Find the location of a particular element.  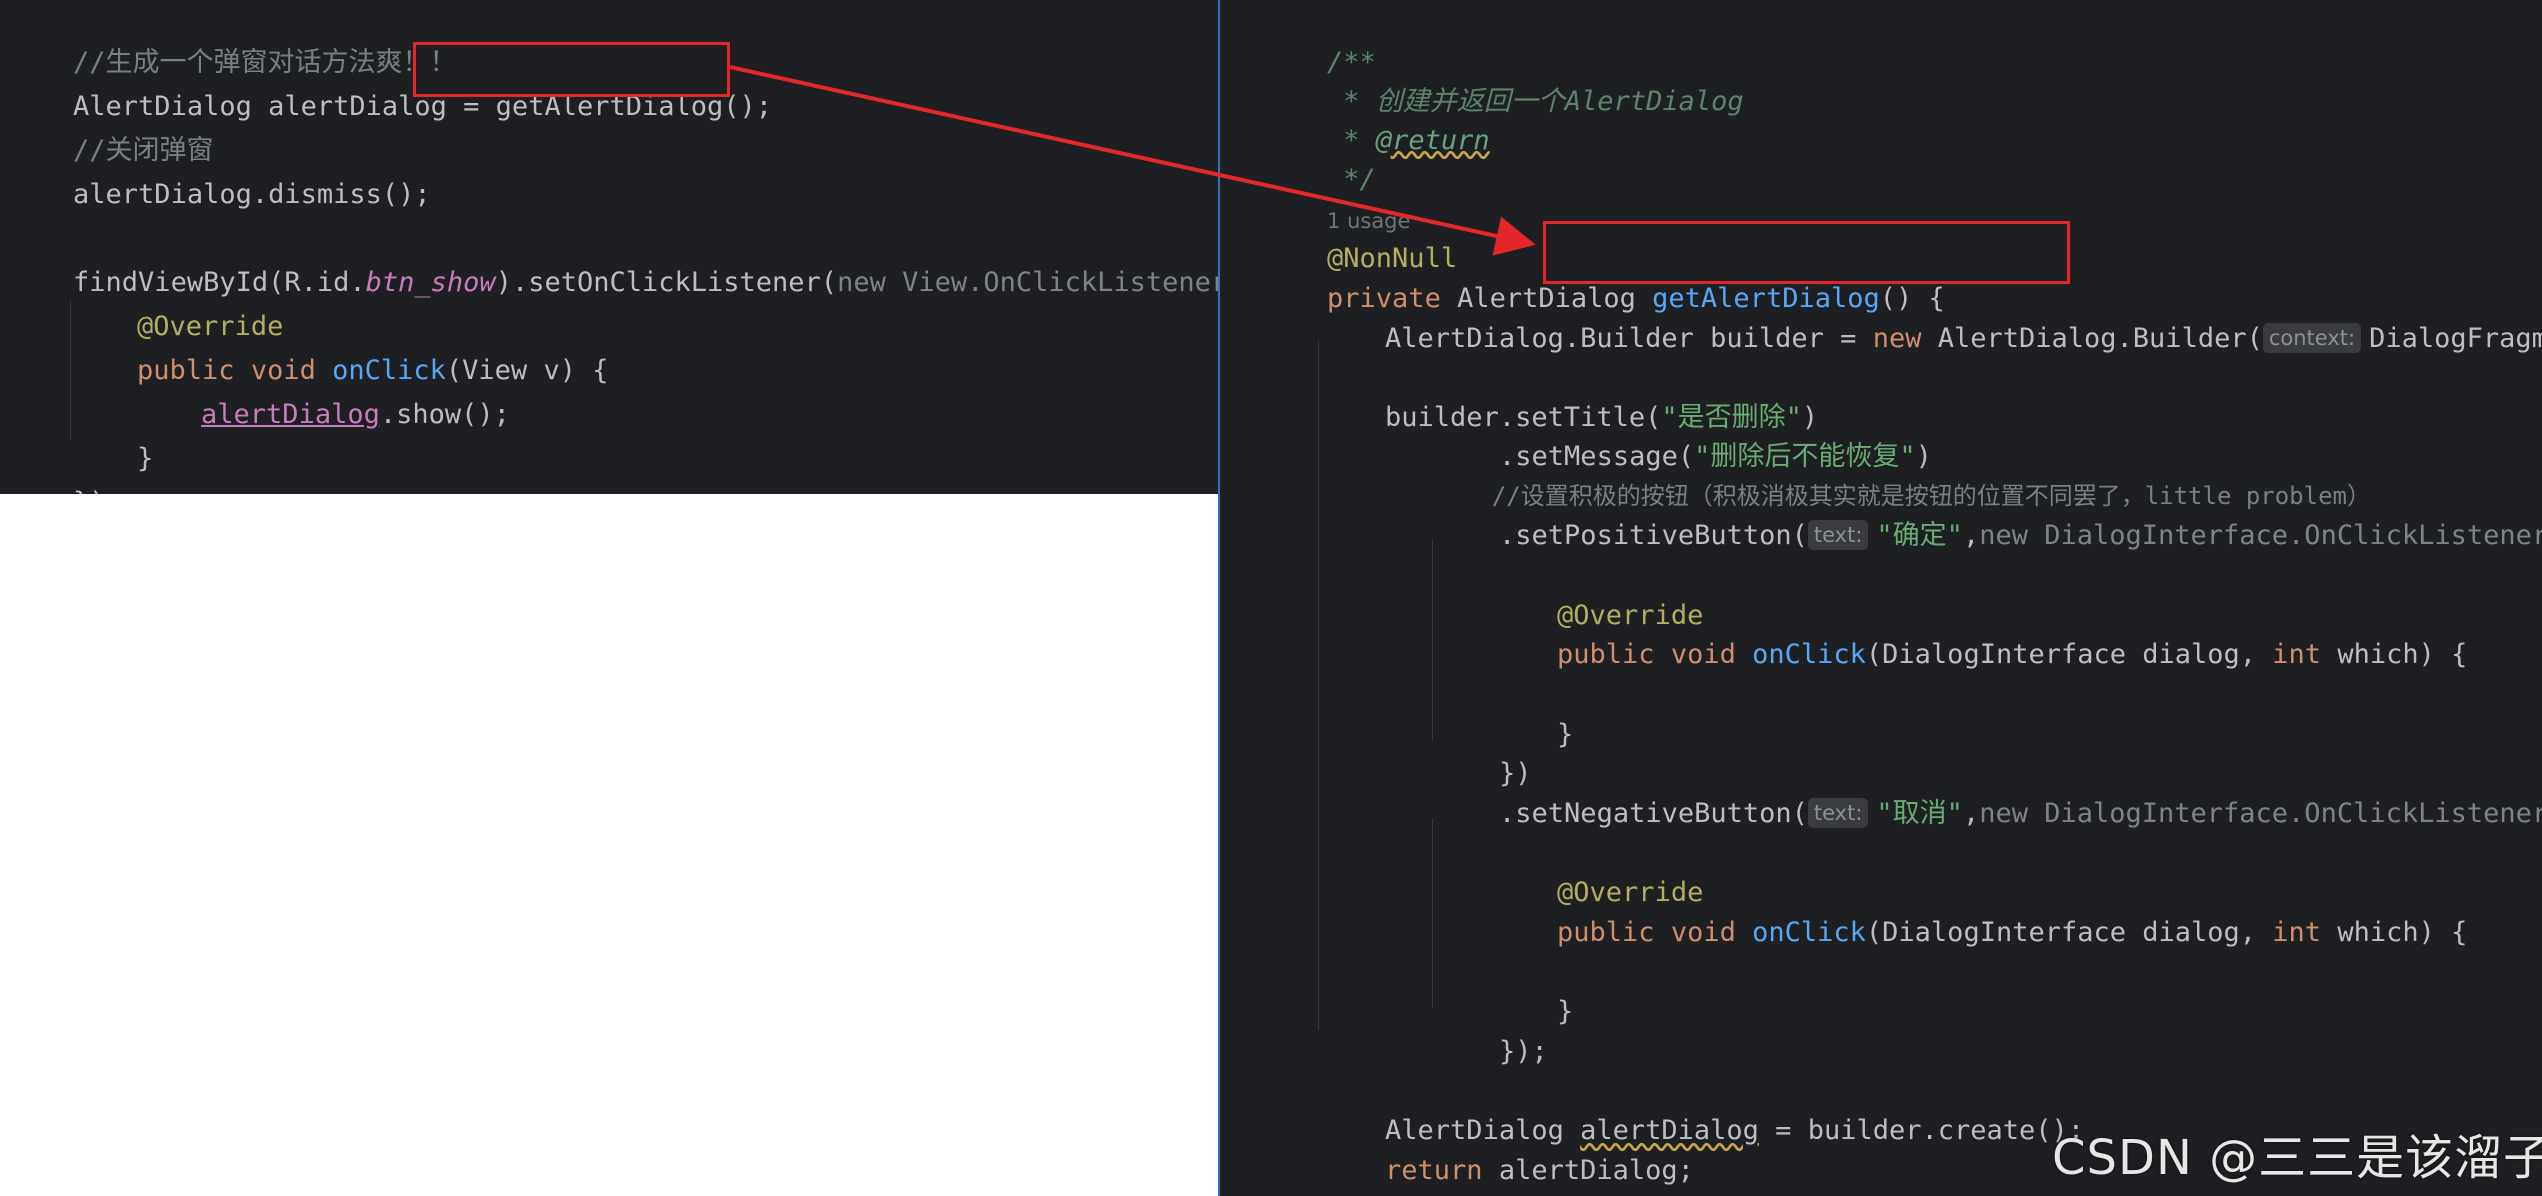

code-line: }) is located at coordinates (1483, 751).